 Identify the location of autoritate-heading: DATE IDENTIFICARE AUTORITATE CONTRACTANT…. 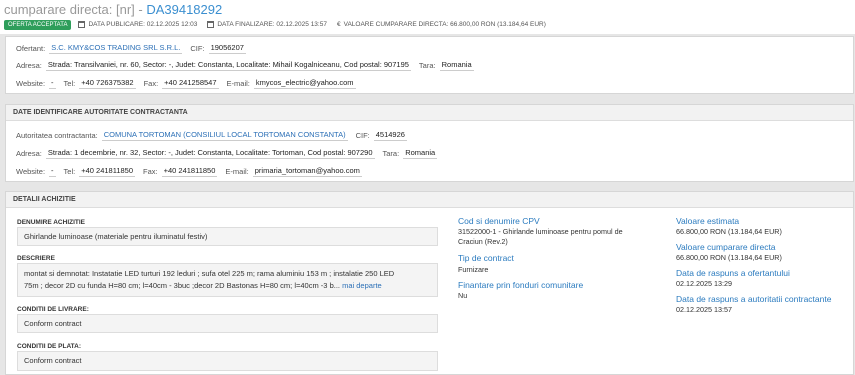
(429, 113).